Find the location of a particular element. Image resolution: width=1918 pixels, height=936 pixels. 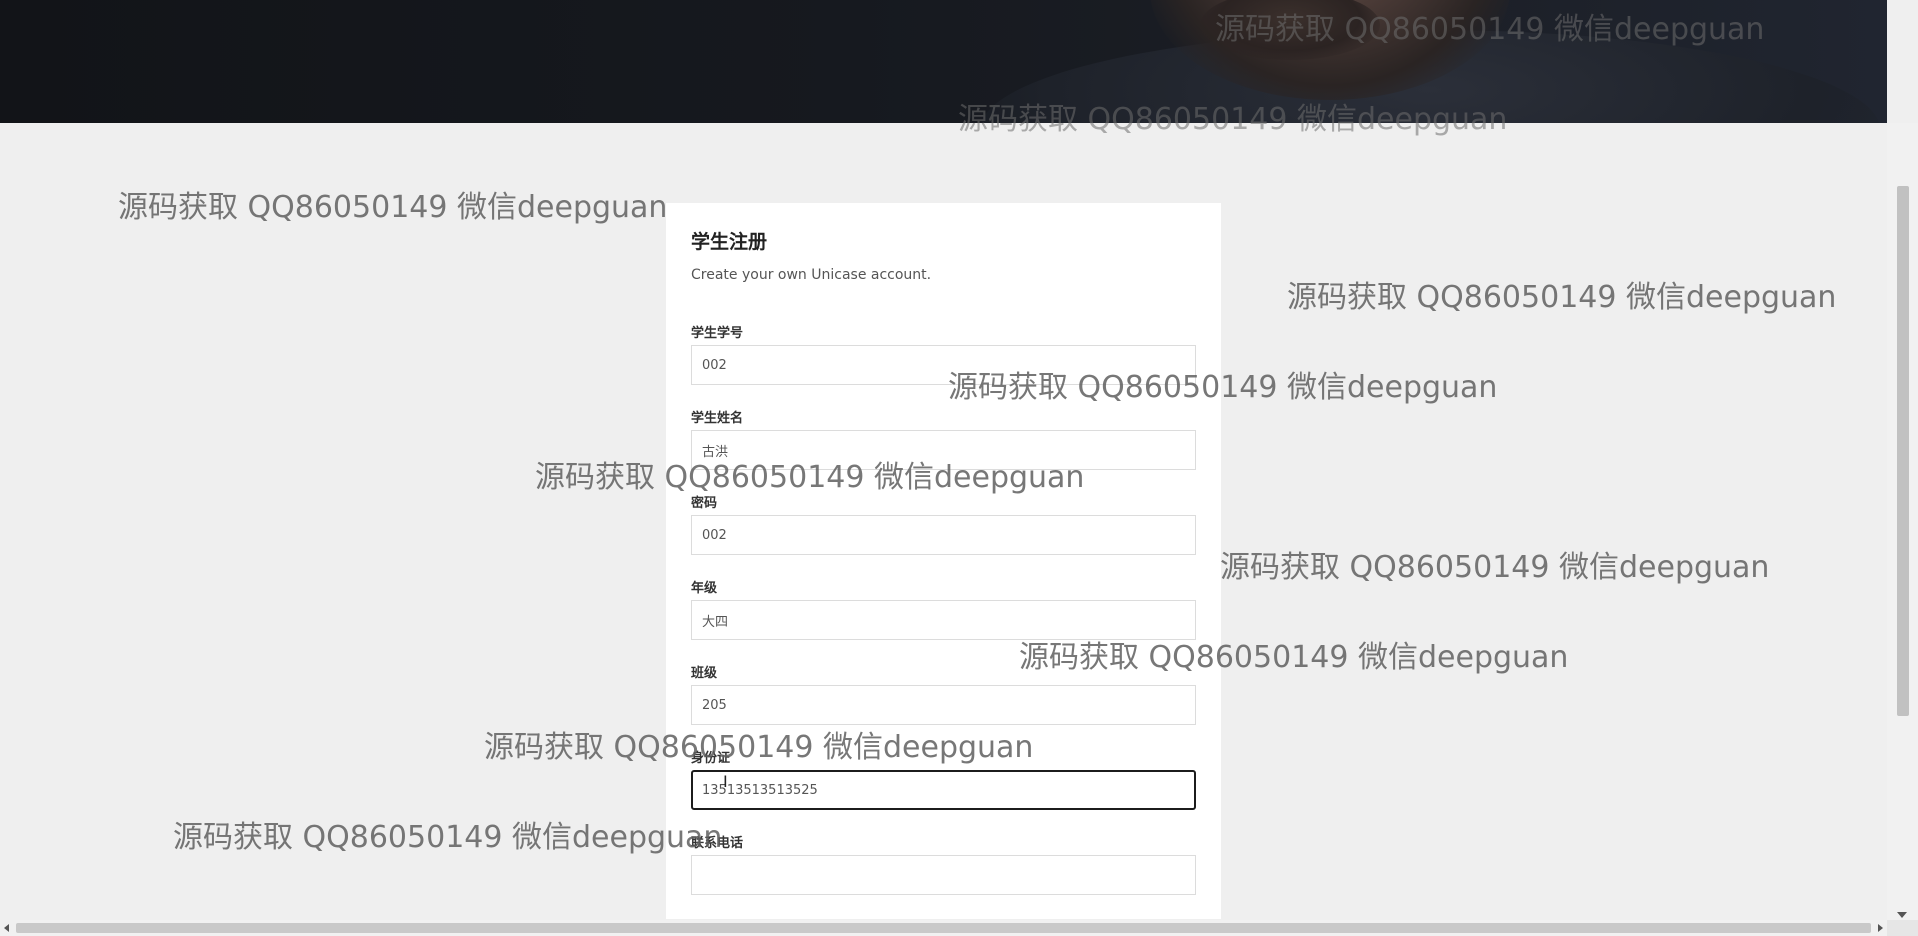

vertical-scrollbar is located at coordinates (1902, 521).